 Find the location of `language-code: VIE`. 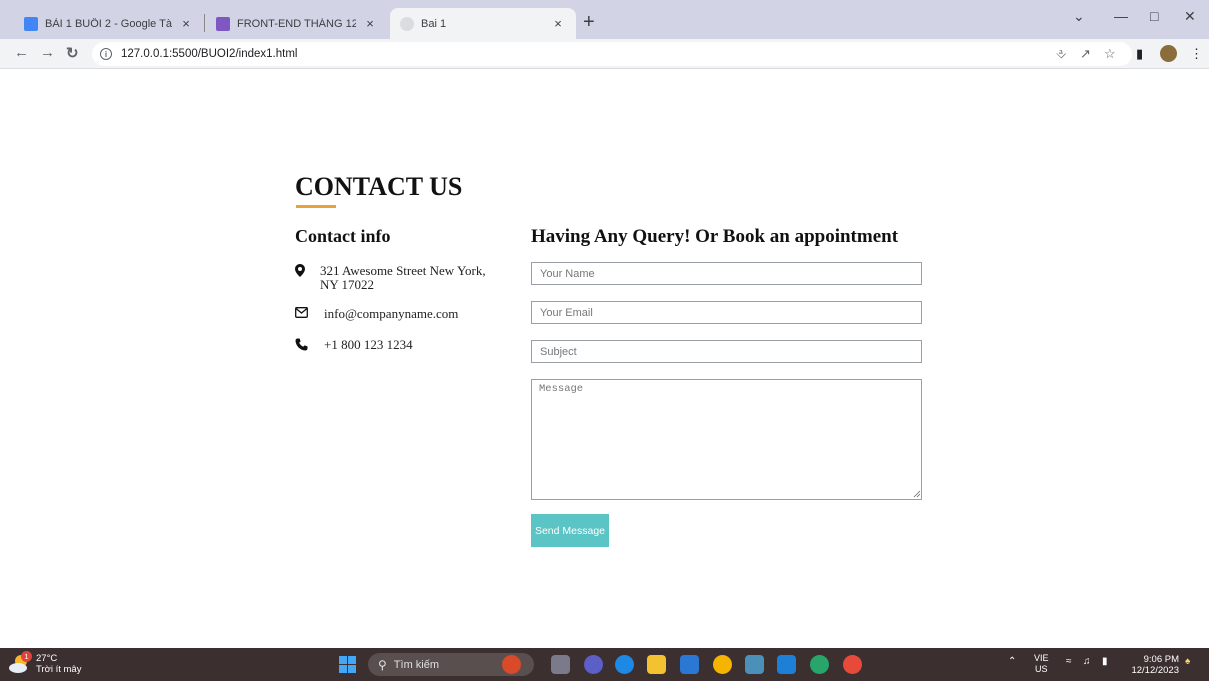

language-code: VIE is located at coordinates (1041, 658).